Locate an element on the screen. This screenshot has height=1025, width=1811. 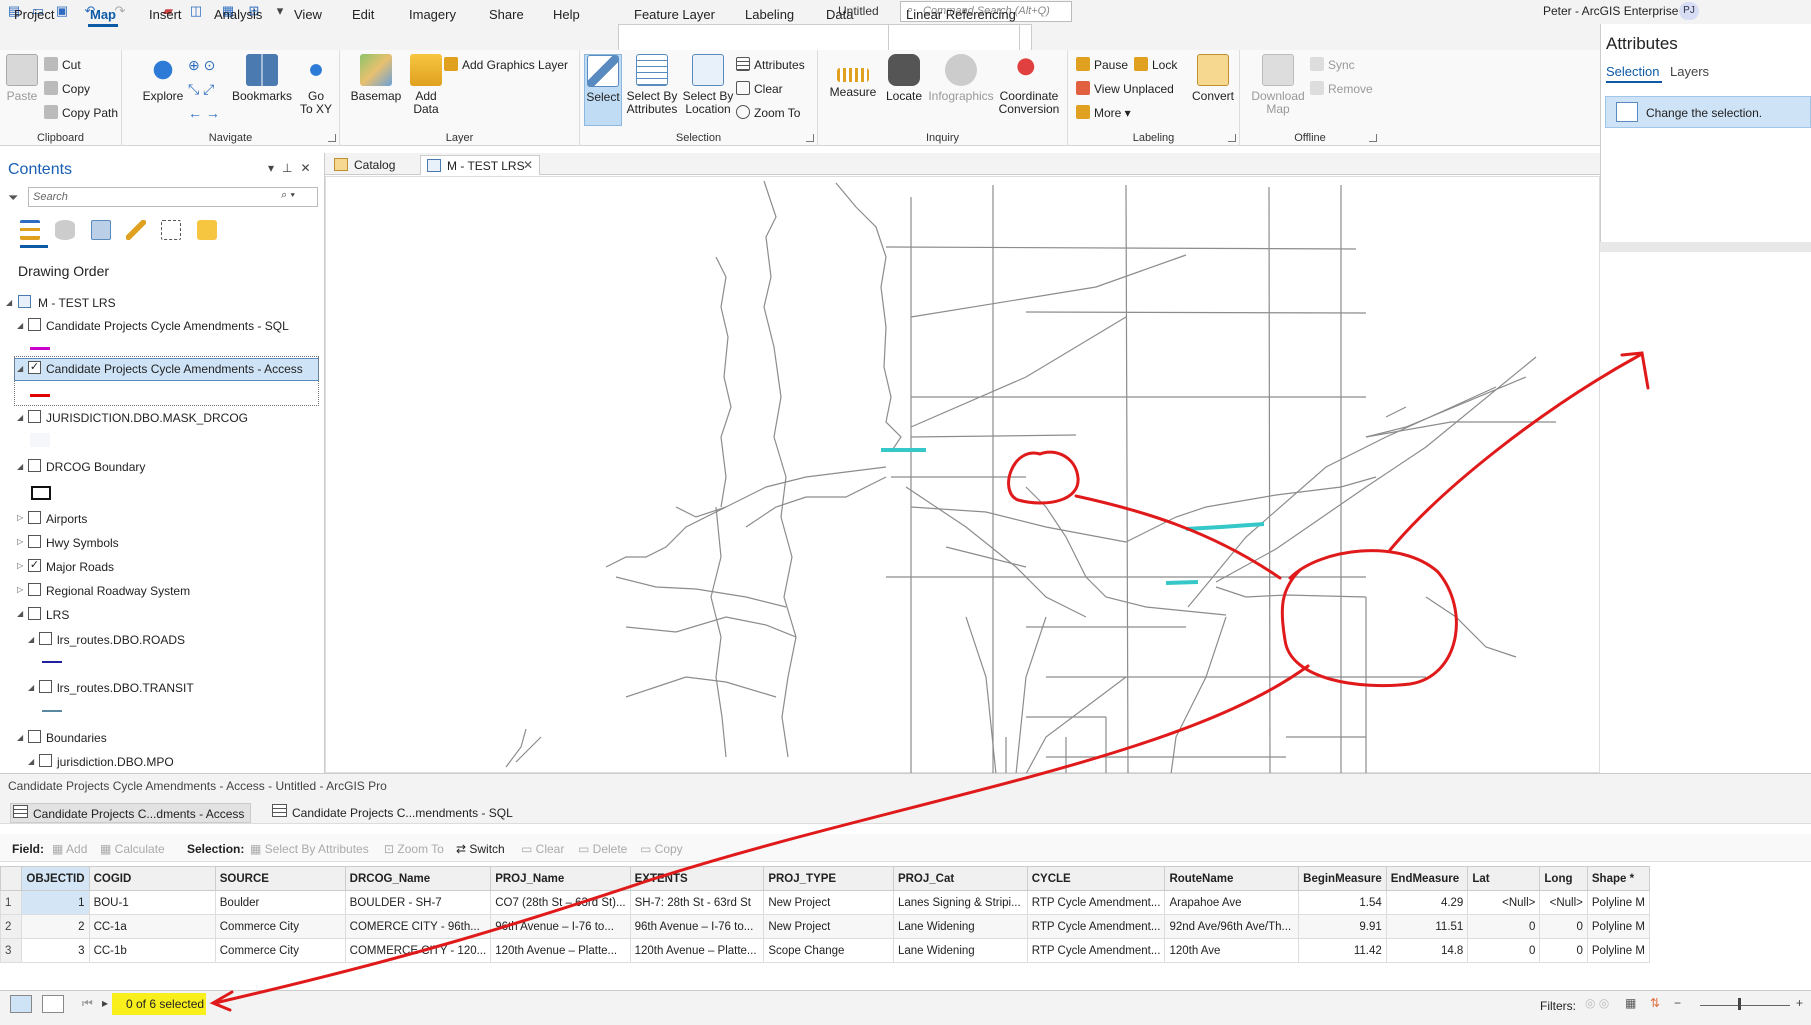
close-tab-icon: ✕ is located at coordinates (528, 165).